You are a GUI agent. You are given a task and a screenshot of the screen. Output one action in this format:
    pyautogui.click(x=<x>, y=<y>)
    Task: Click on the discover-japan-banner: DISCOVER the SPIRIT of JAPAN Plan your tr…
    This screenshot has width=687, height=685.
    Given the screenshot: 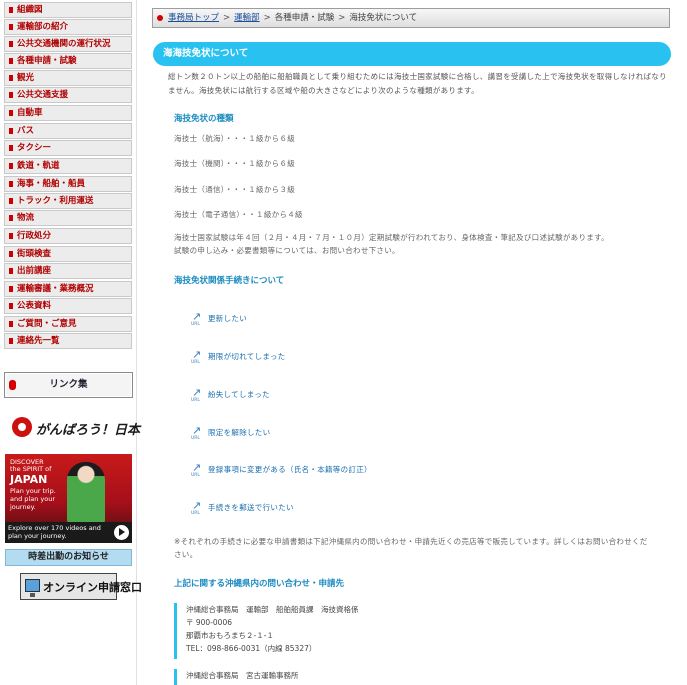 What is the action you would take?
    pyautogui.click(x=68, y=498)
    